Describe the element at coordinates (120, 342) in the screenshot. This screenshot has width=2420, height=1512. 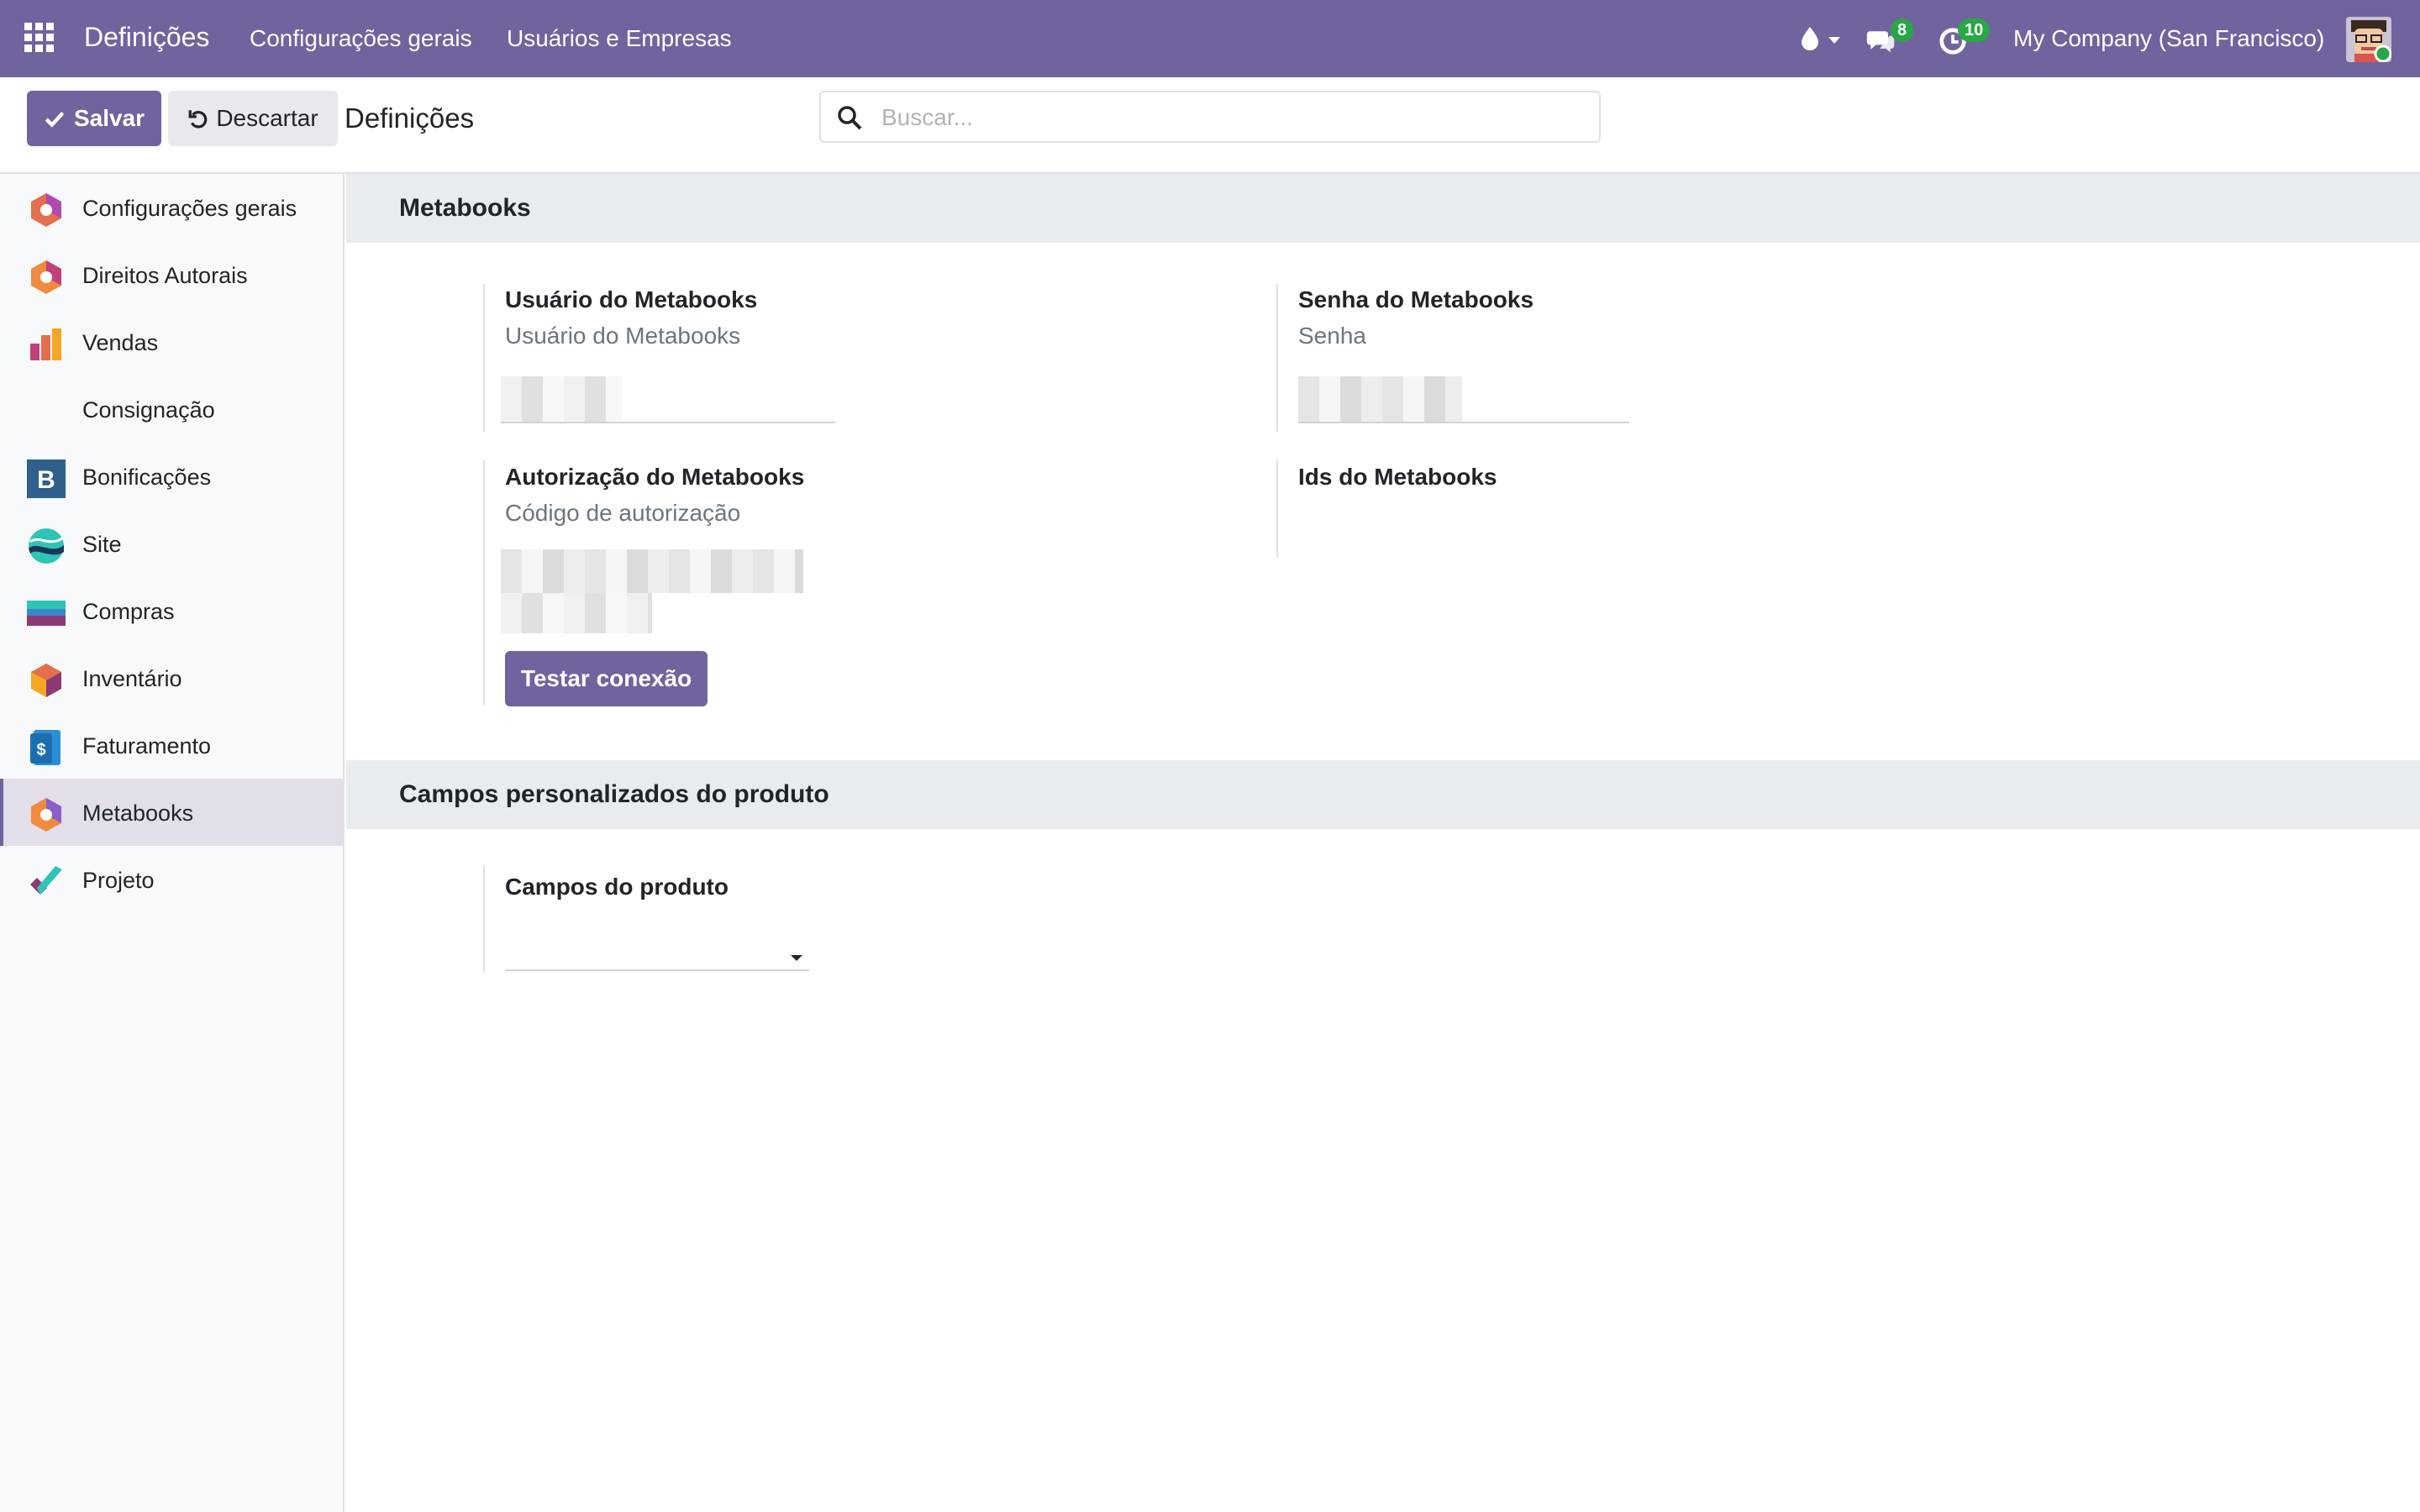
I see `sidebar-item-label: Vendas` at that location.